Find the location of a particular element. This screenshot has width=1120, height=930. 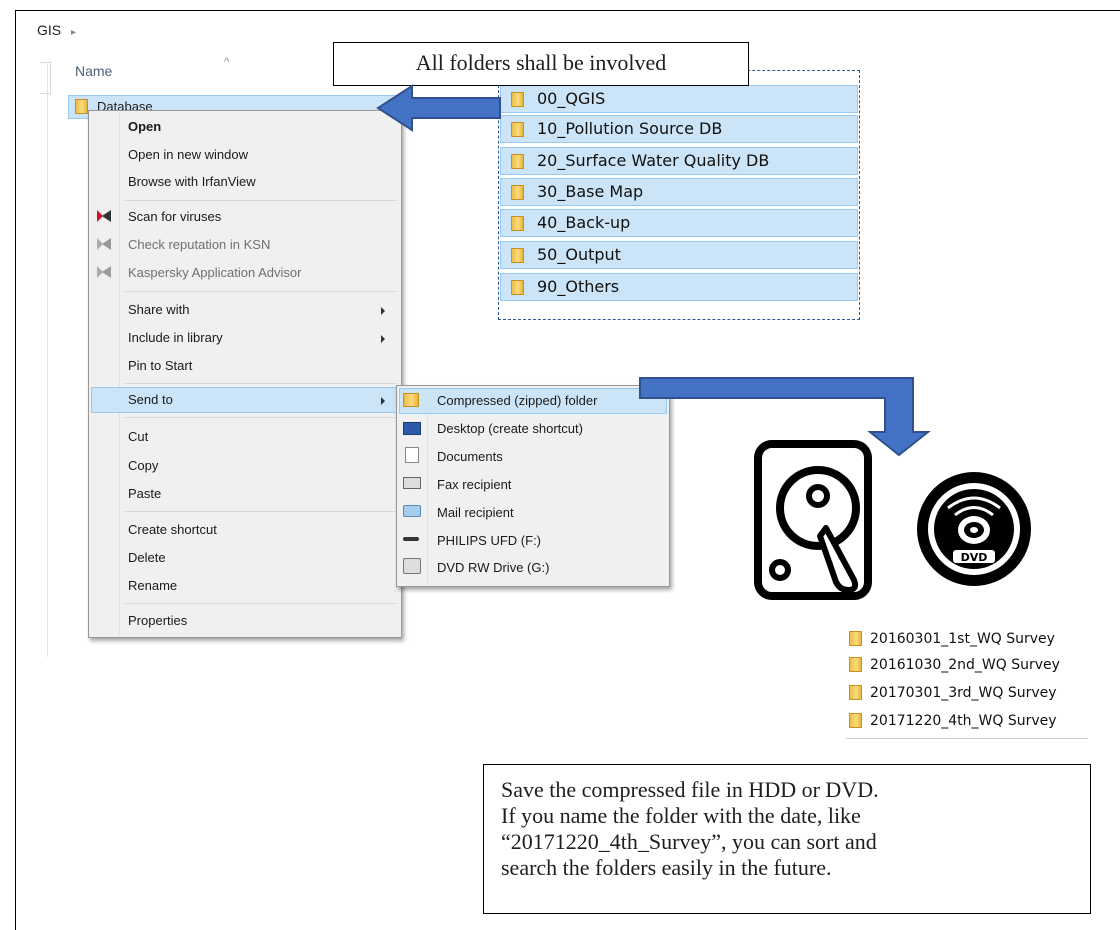

survey-folder-label: 20161030_2nd_WQ Survey is located at coordinates (965, 665).